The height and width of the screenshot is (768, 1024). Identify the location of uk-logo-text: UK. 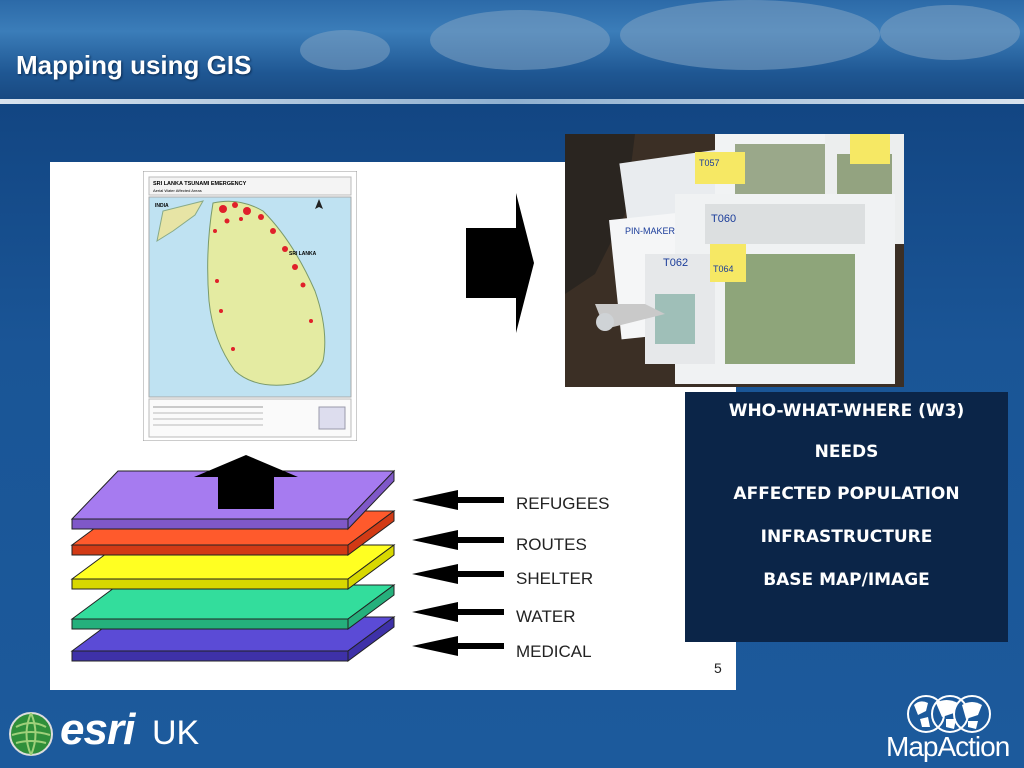
(176, 733).